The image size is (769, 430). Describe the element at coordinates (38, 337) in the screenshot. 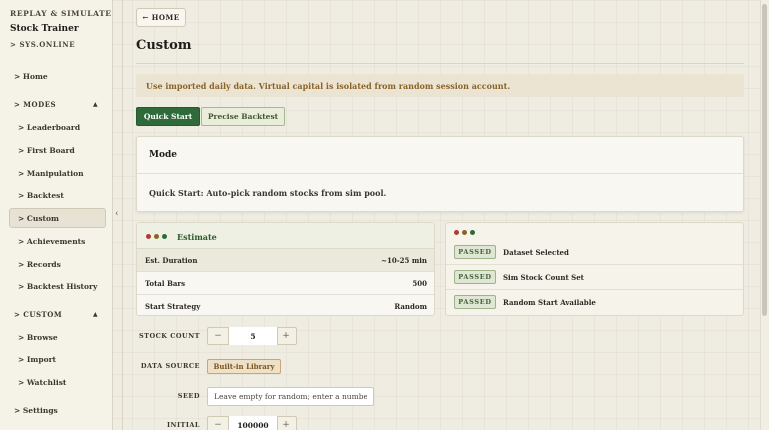

I see `sidebar-item-browse: > Browse` at that location.